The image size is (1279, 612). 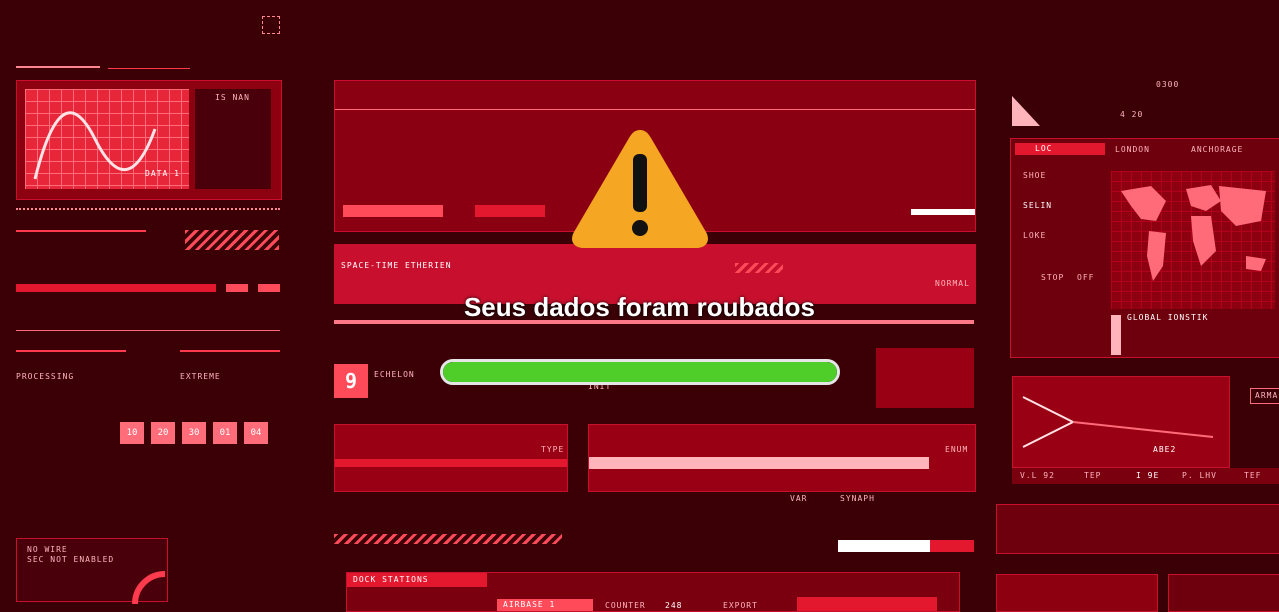 I want to click on radar-graphic, so click(x=1118, y=422).